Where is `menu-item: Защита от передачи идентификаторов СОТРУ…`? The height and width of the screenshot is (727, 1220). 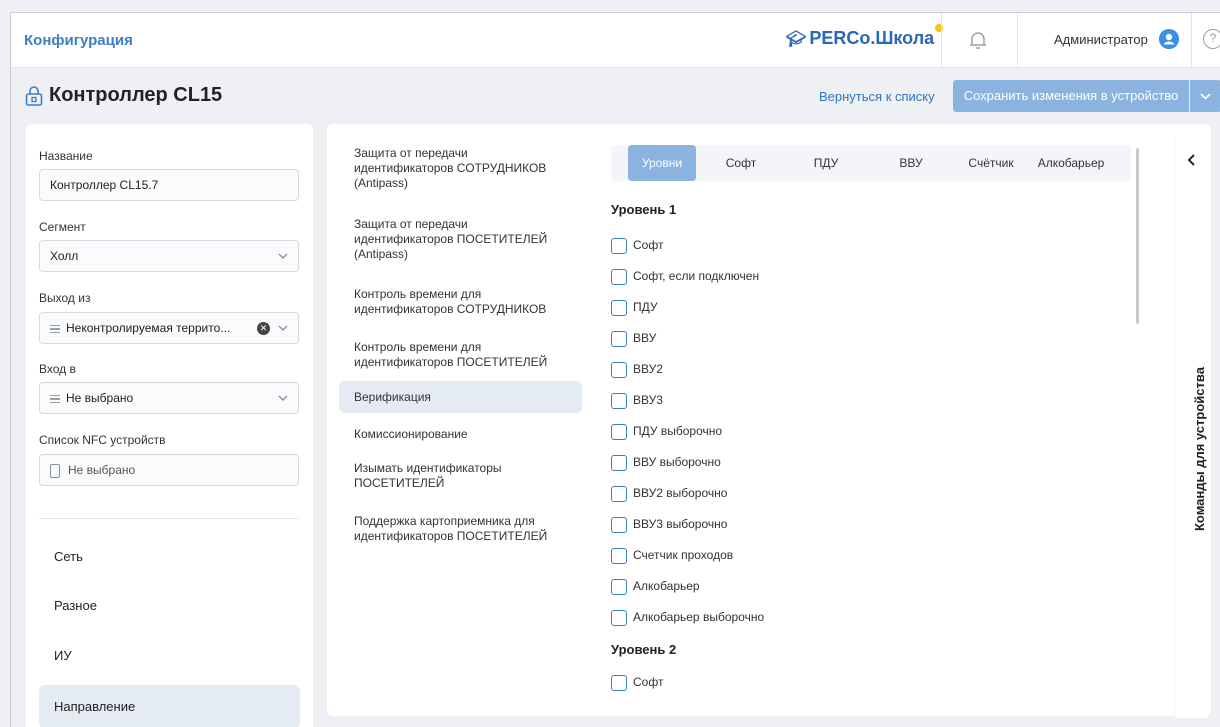 menu-item: Защита от передачи идентификаторов СОТРУ… is located at coordinates (459, 168).